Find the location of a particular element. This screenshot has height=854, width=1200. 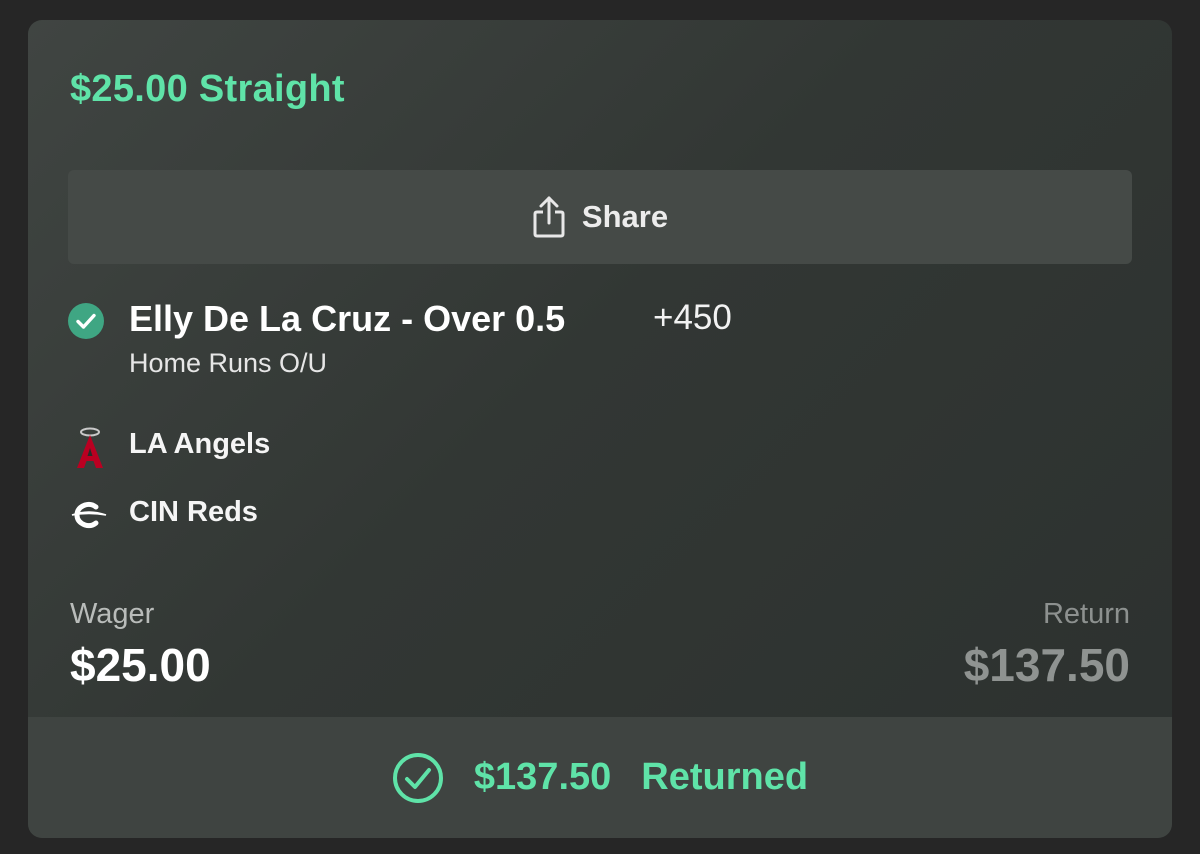

return-label: Return is located at coordinates (1086, 614).